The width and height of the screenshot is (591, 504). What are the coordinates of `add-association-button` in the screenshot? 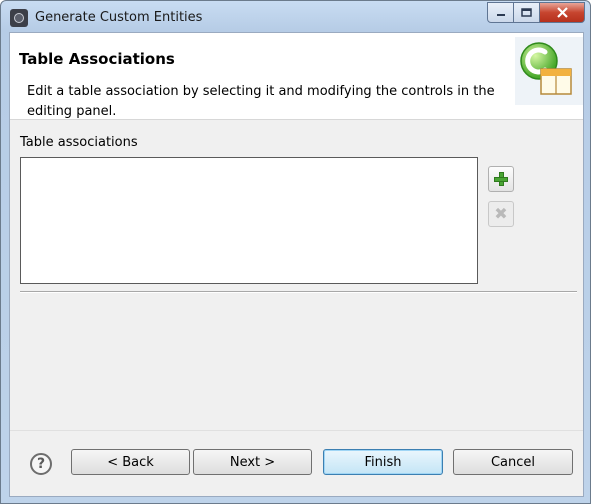 It's located at (501, 179).